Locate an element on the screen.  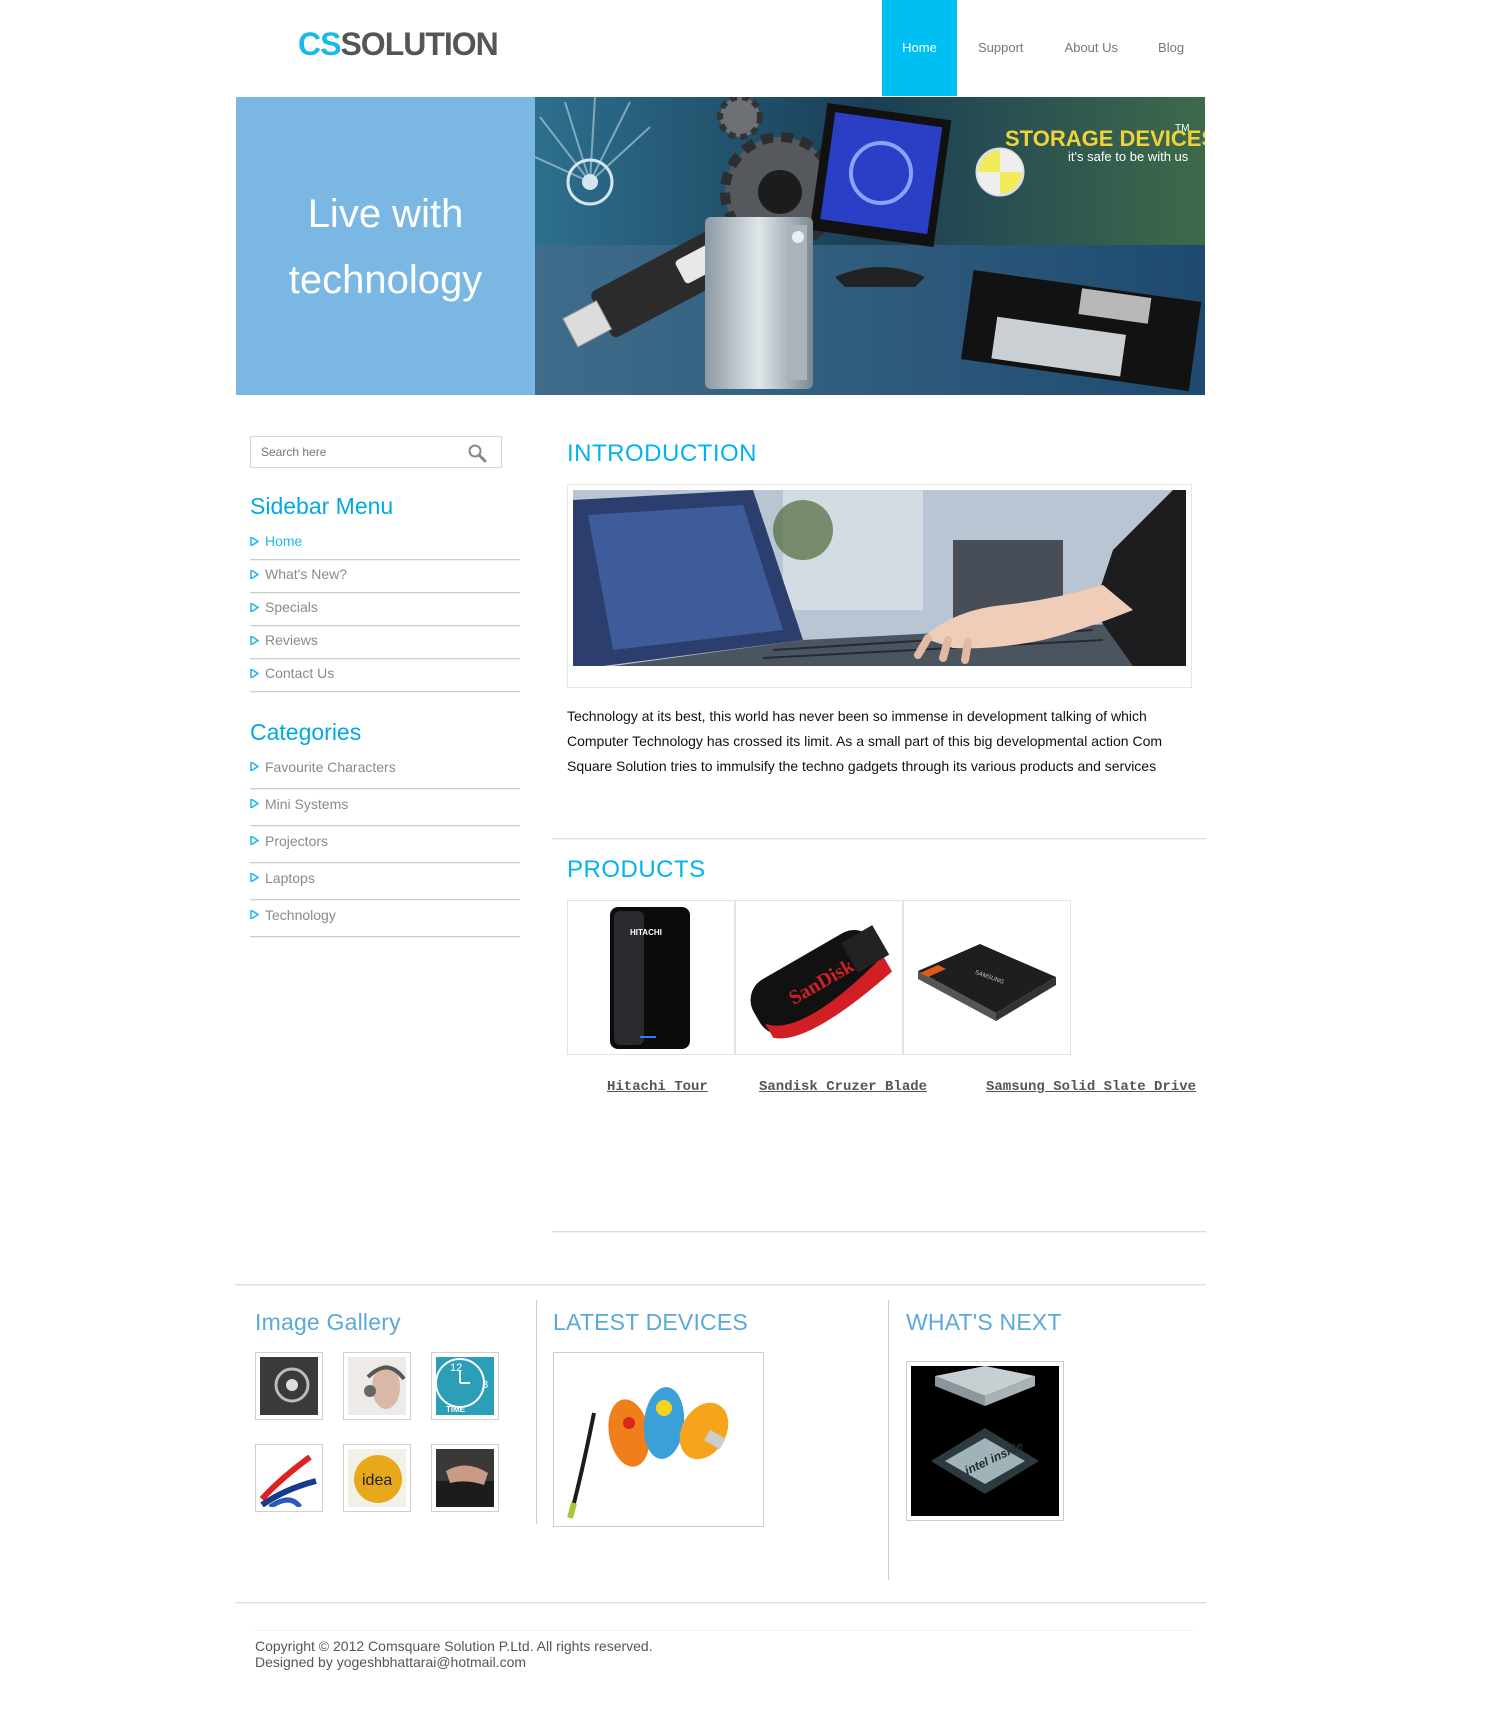
product-image-sandisk: SanDisk is located at coordinates (819, 977).